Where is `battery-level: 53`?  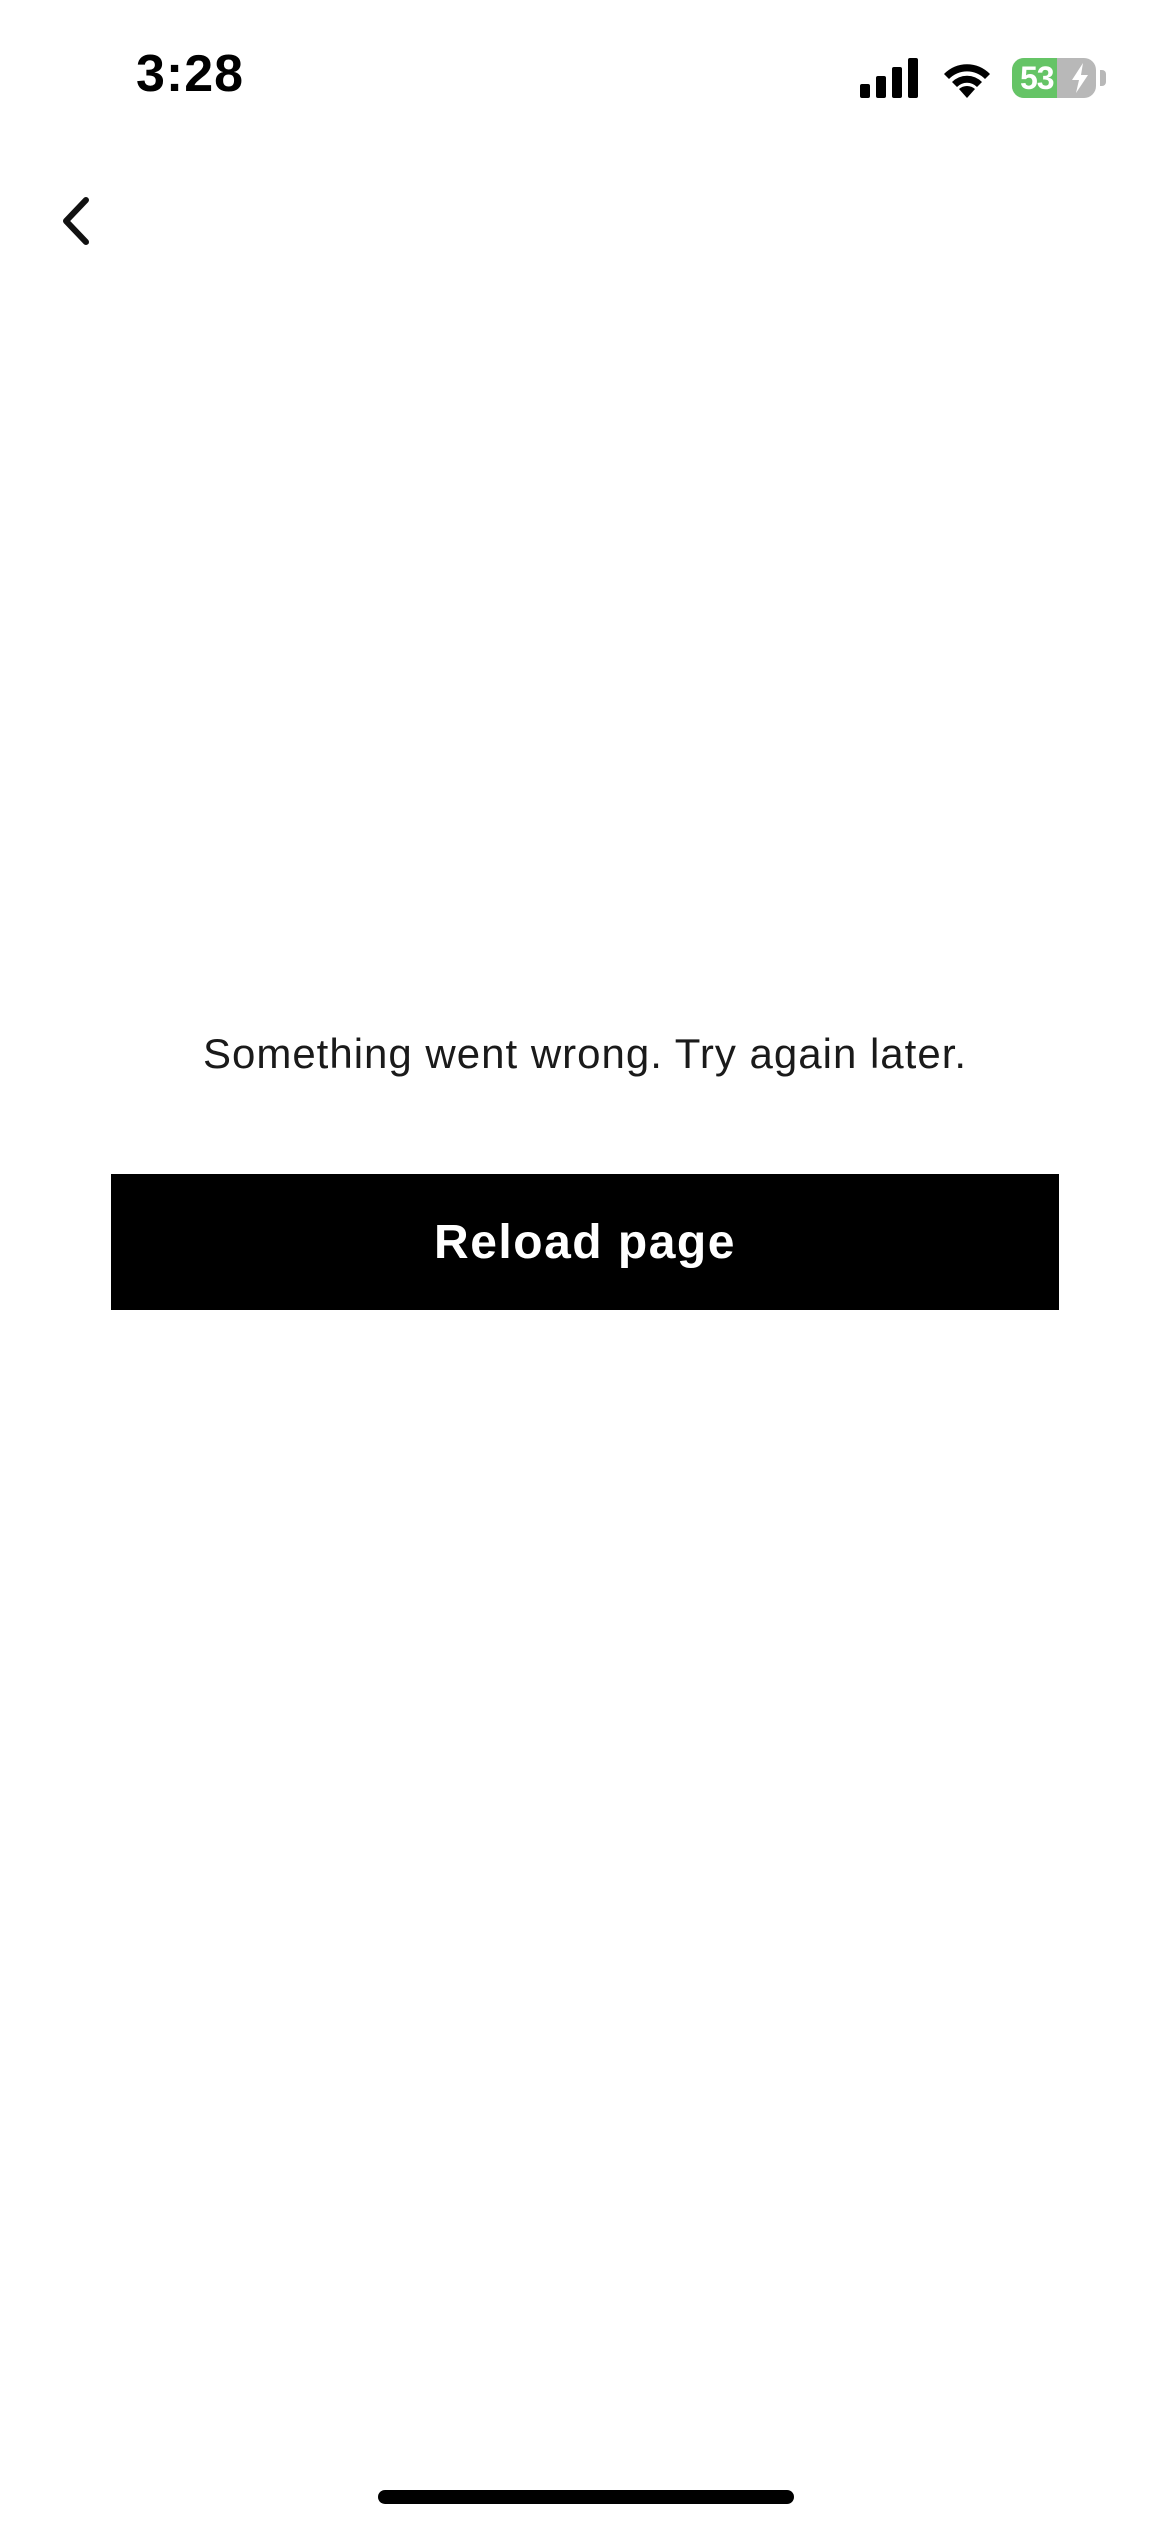
battery-level: 53 is located at coordinates (1037, 78).